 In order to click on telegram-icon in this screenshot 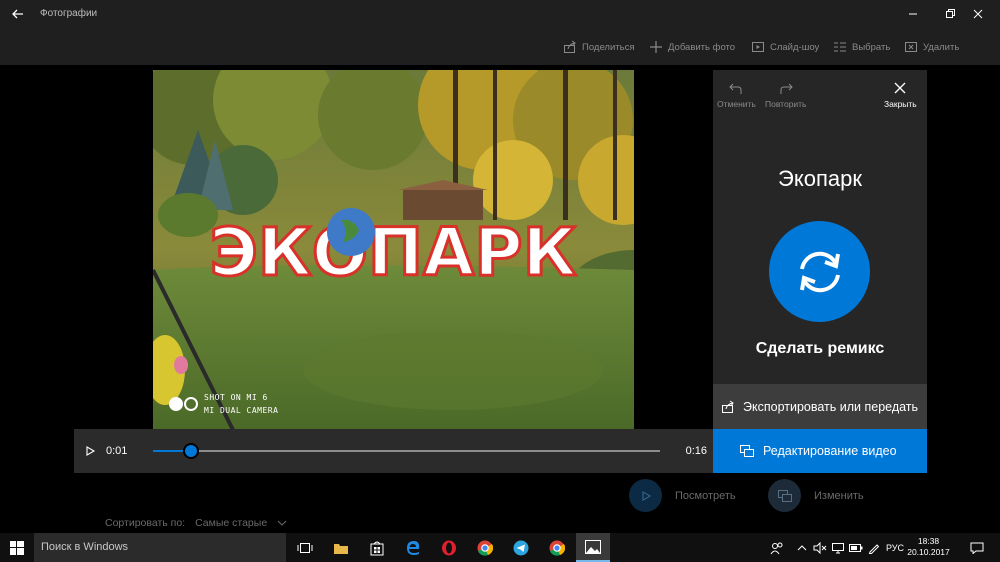, I will do `click(521, 547)`.